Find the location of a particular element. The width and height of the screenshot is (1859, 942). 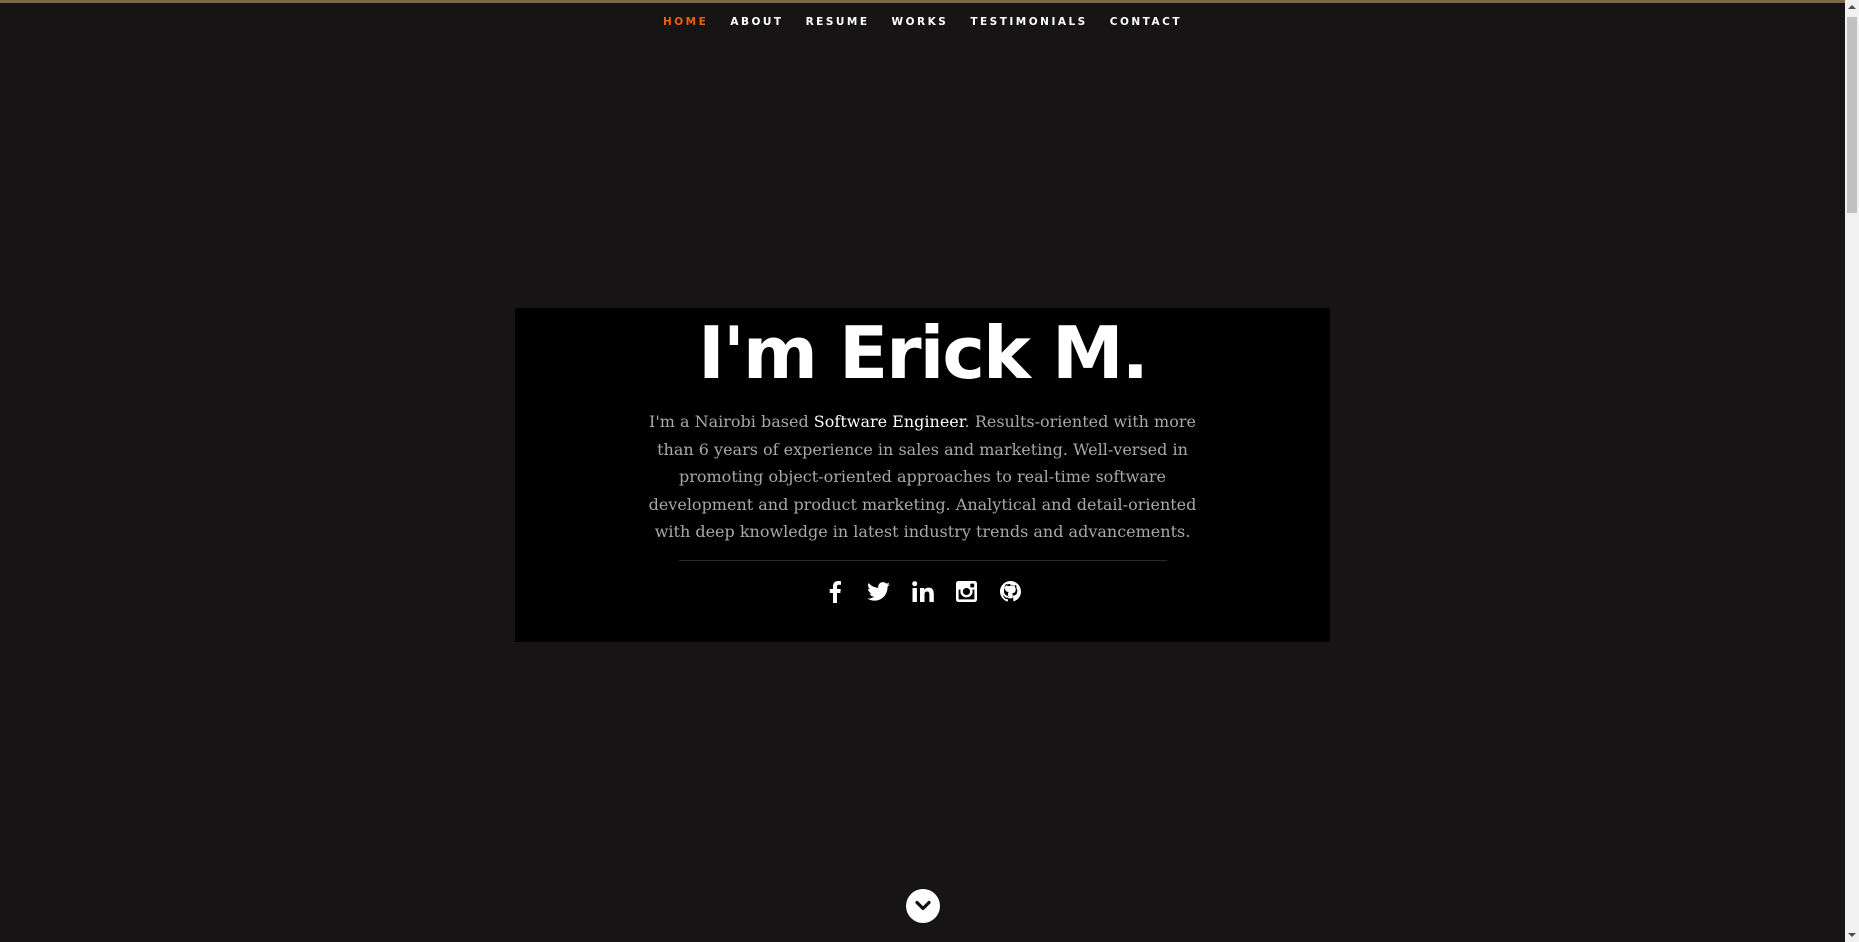

nav-link-resume: RESUME is located at coordinates (838, 22).